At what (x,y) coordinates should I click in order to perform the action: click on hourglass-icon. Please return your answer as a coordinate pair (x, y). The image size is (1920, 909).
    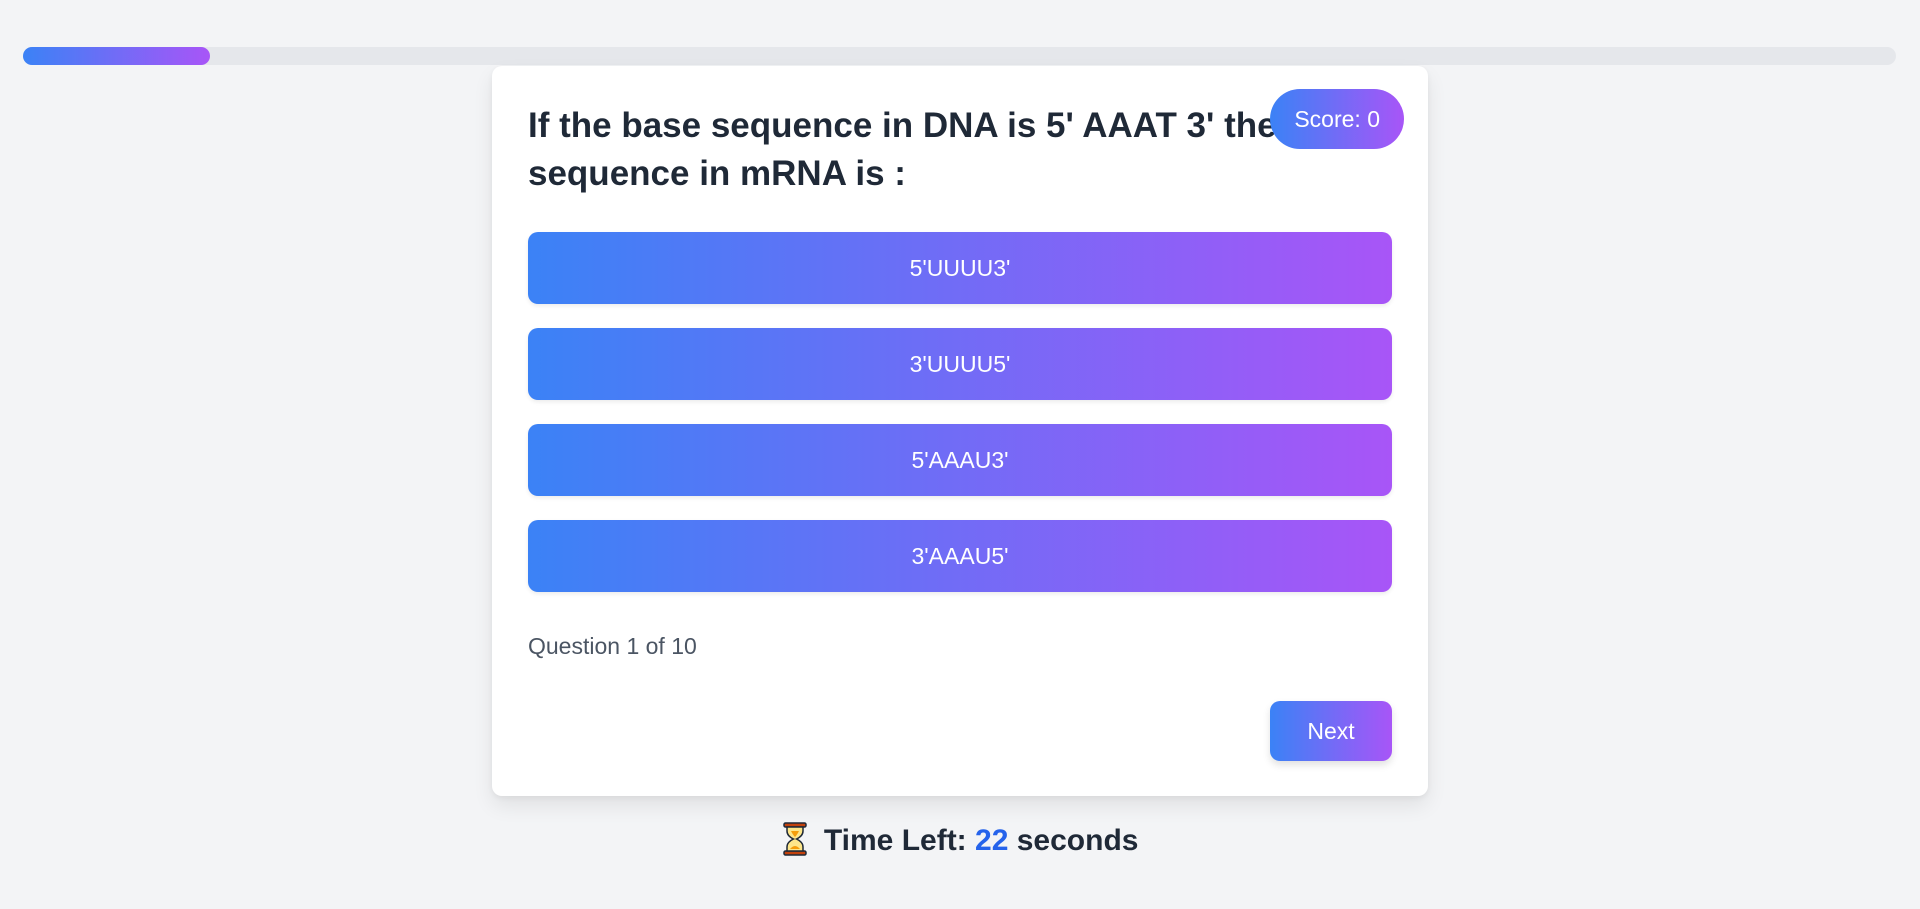
    Looking at the image, I should click on (795, 843).